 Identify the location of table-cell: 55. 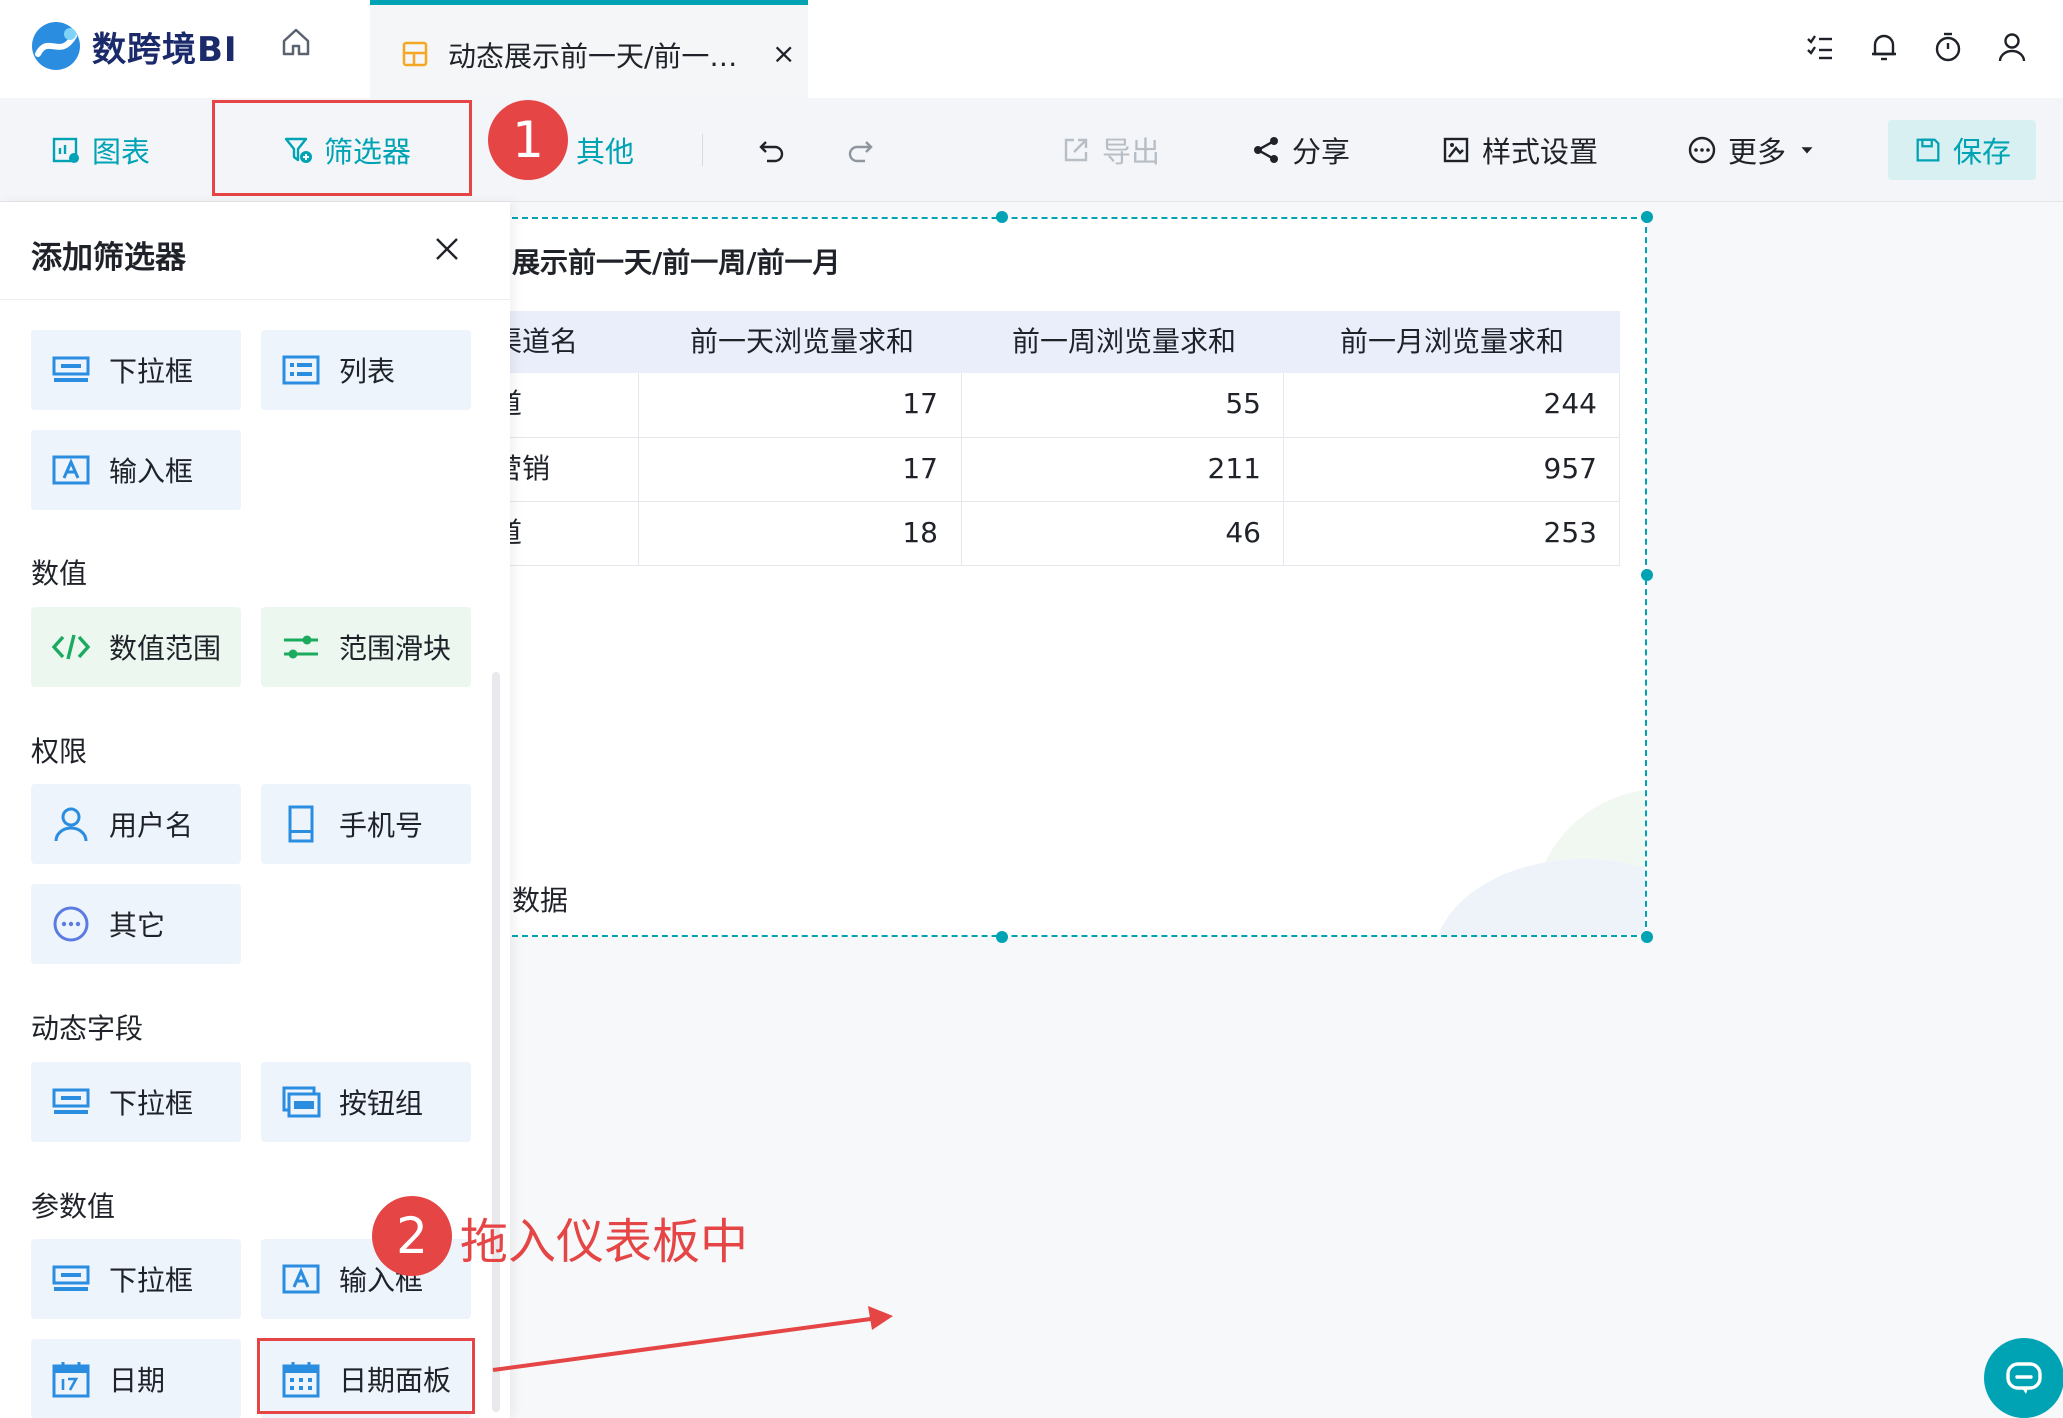
(1243, 403).